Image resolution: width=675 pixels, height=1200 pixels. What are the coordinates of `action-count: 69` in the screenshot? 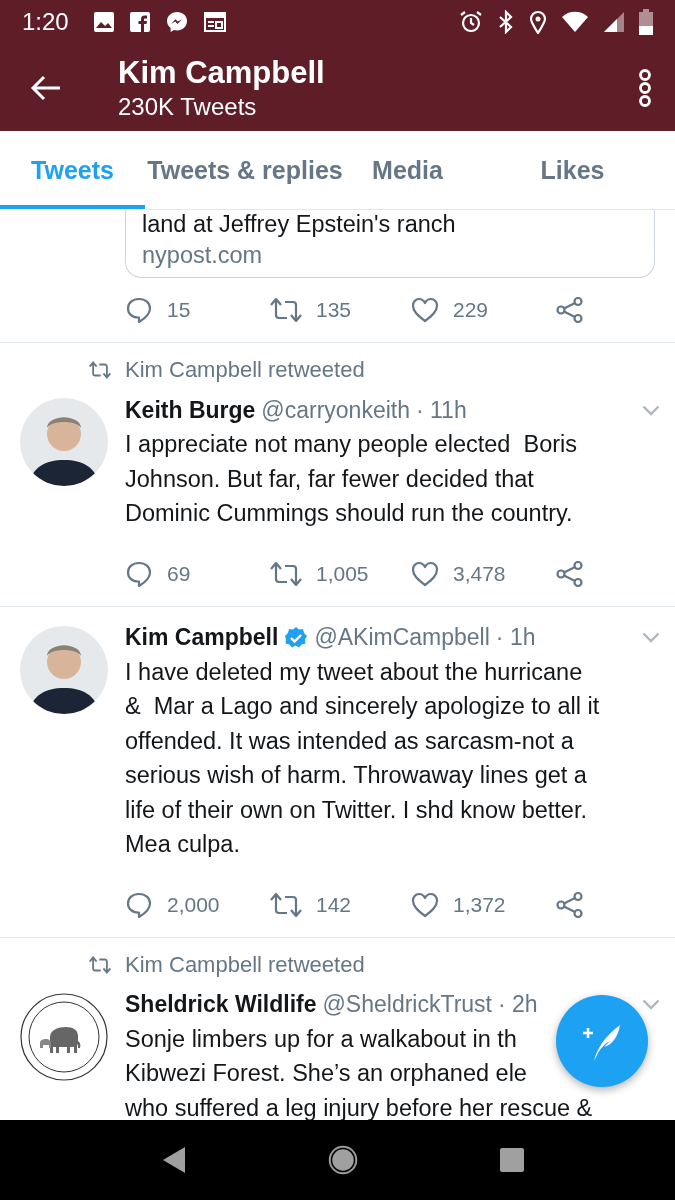 It's located at (179, 573).